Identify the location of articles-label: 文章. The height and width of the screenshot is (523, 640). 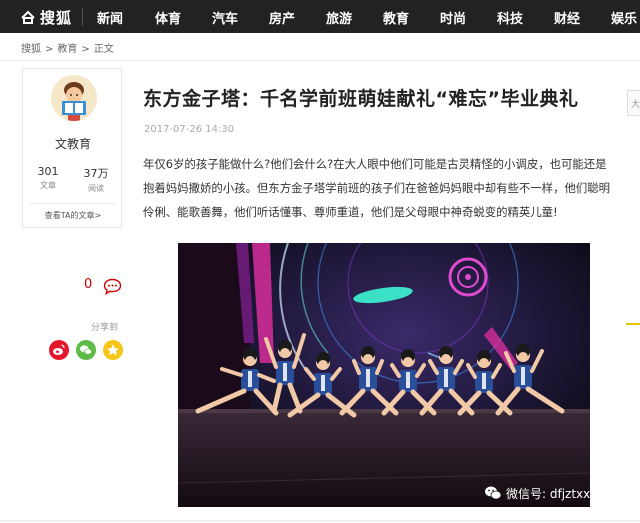
(48, 185).